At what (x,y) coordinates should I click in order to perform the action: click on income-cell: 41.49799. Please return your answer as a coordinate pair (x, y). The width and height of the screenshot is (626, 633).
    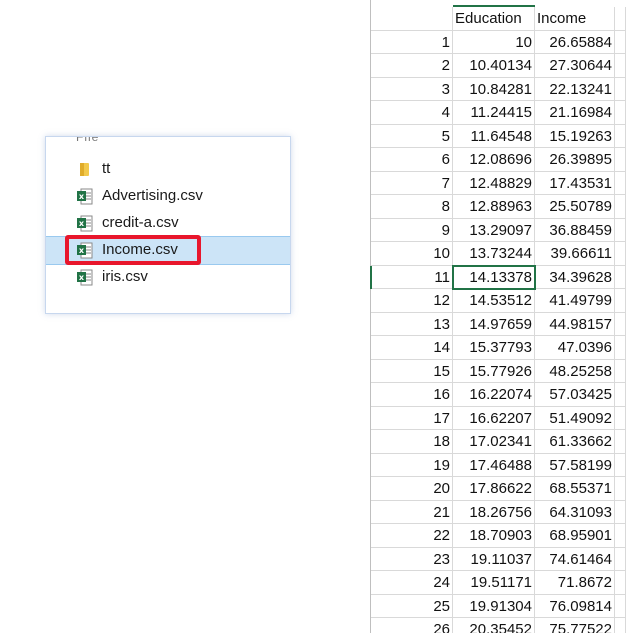
    Looking at the image, I should click on (575, 301).